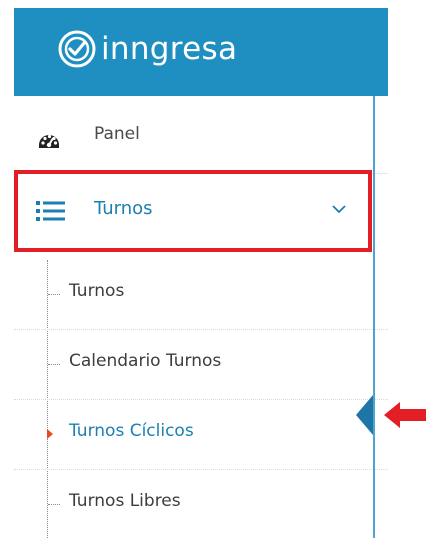 This screenshot has width=429, height=546. What do you see at coordinates (201, 504) in the screenshot?
I see `submenu-item-turnos-libres: Turnos Libres` at bounding box center [201, 504].